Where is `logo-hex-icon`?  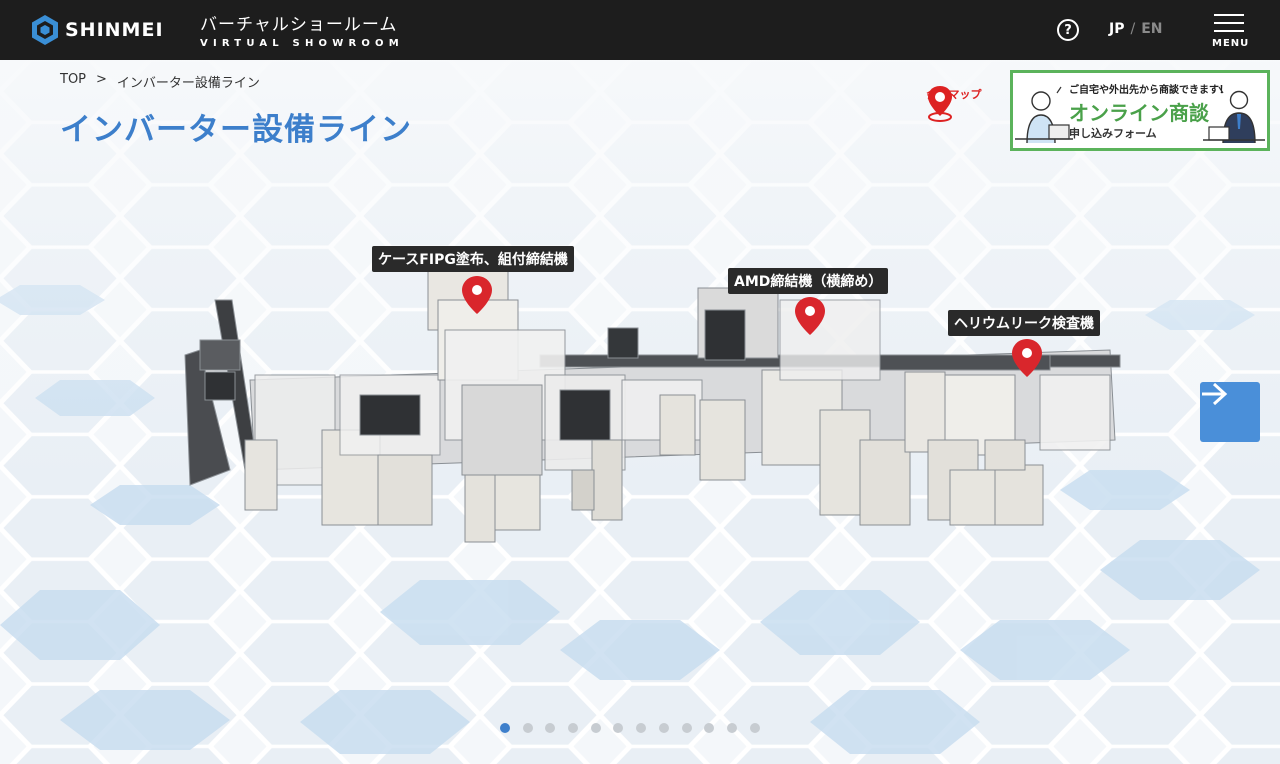 logo-hex-icon is located at coordinates (45, 30).